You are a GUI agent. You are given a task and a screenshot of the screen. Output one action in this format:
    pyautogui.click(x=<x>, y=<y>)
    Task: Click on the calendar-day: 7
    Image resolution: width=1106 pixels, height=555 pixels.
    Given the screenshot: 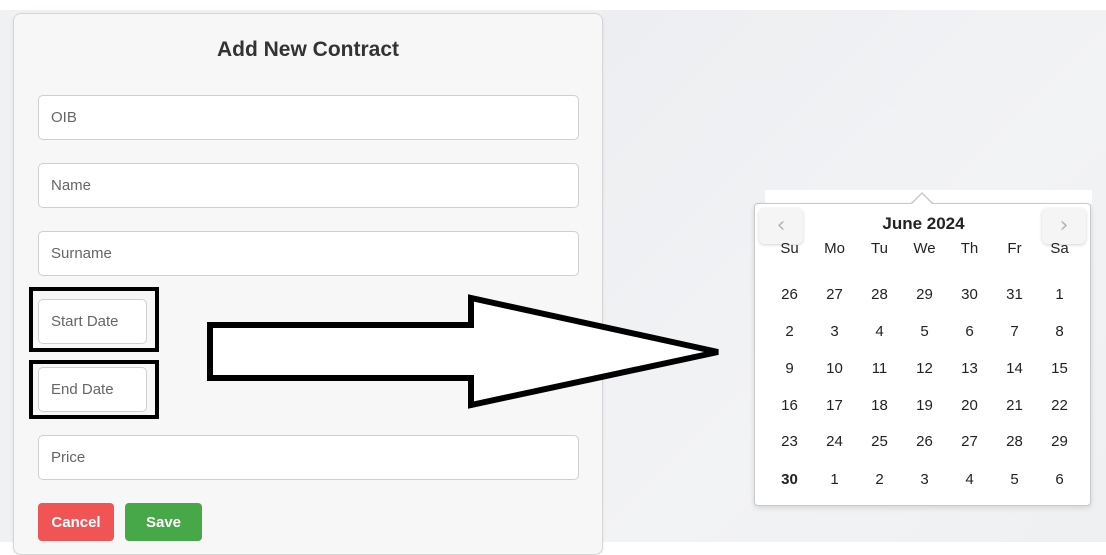 What is the action you would take?
    pyautogui.click(x=1014, y=332)
    